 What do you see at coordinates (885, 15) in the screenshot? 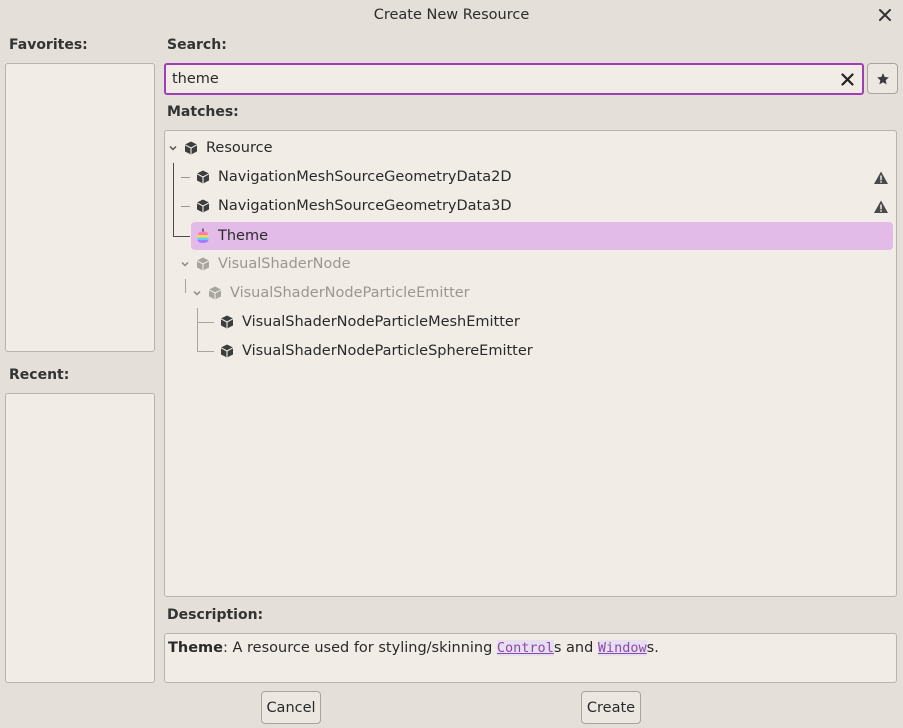
I see `close-icon` at bounding box center [885, 15].